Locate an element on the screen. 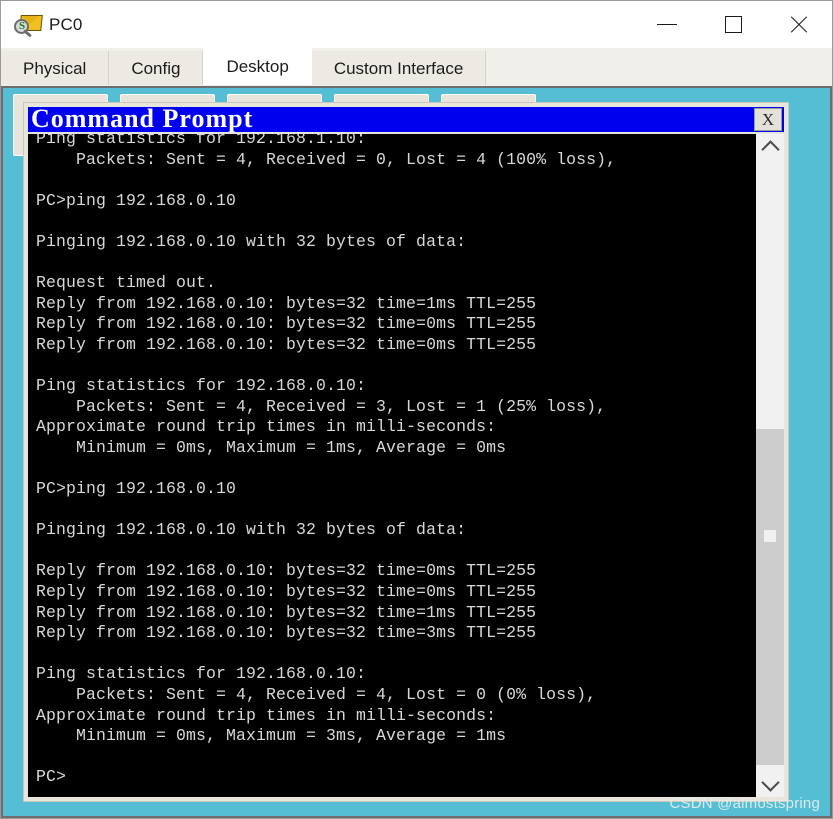 The height and width of the screenshot is (819, 833). close-button is located at coordinates (799, 24).